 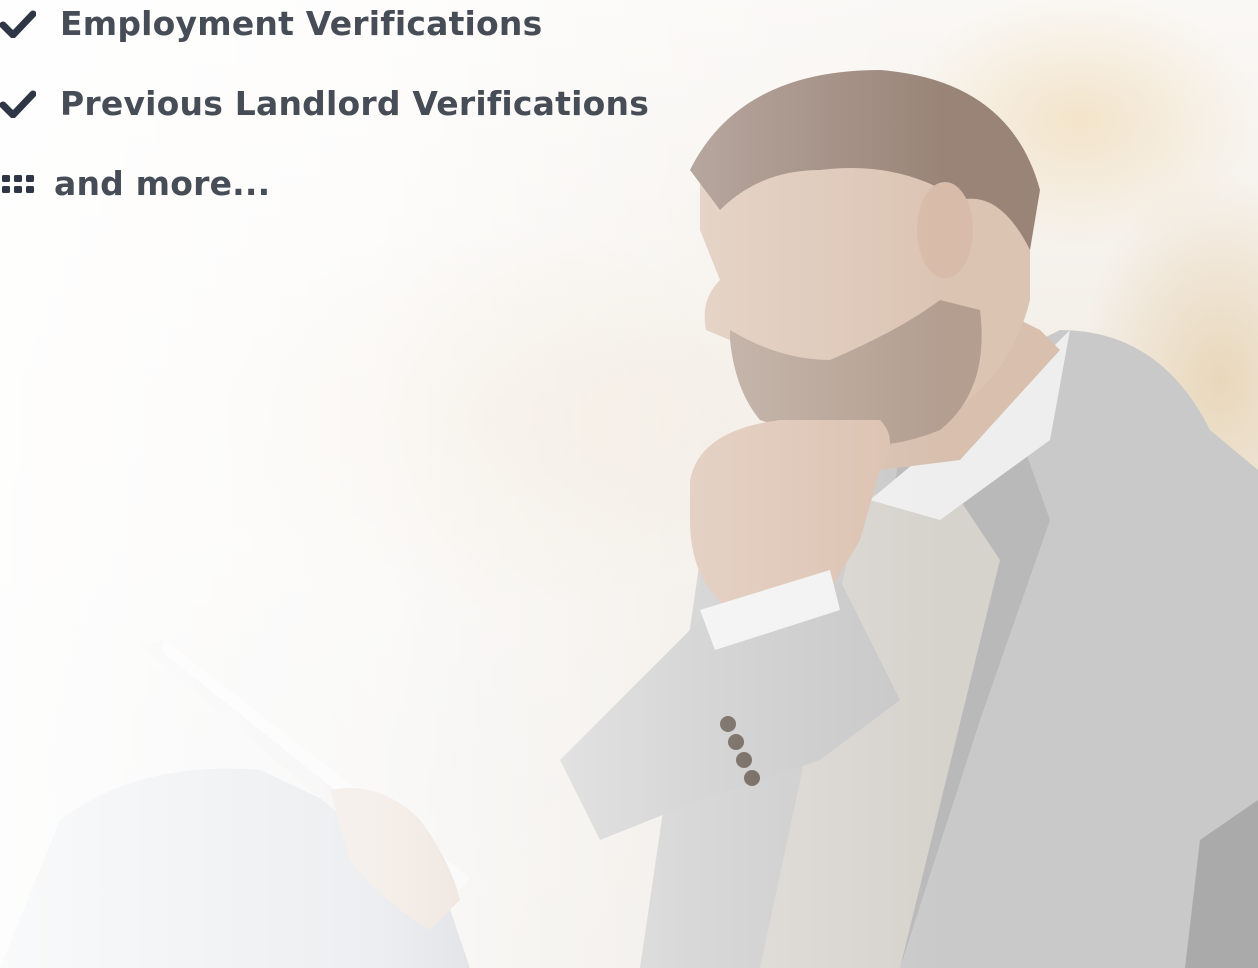 I want to click on feature-item-landlord: Previous Landlord Verifications, so click(x=324, y=103).